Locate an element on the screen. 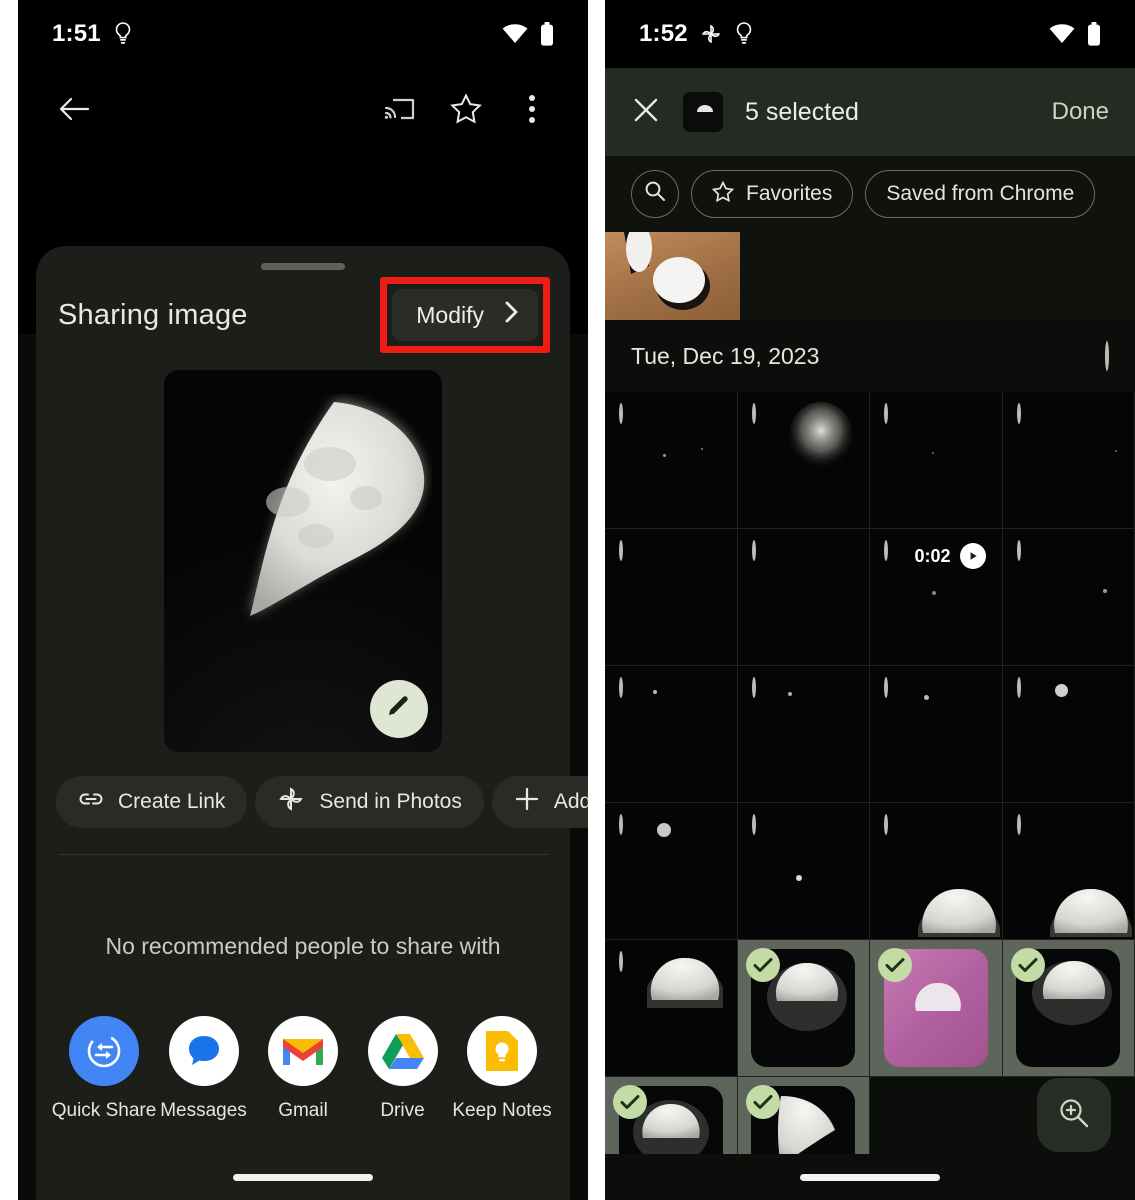 The image size is (1135, 1200). modify-button: Modify is located at coordinates (465, 315).